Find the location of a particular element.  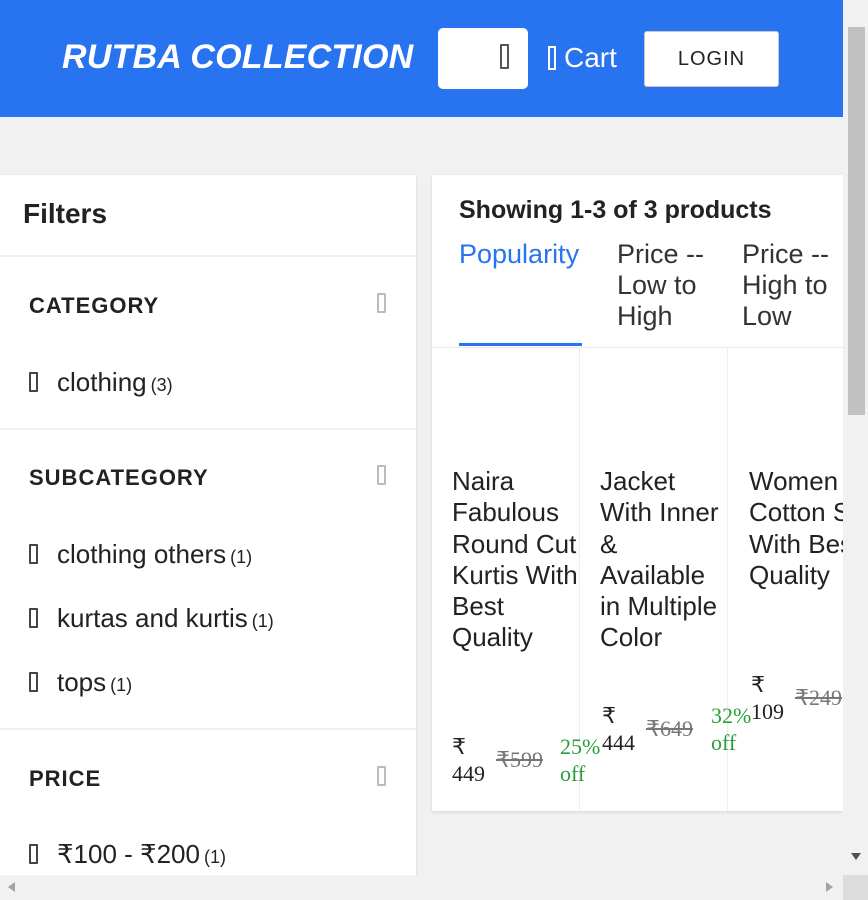

filter-option-price-100-200: ₹100 - ₹200 (1) is located at coordinates (127, 854).